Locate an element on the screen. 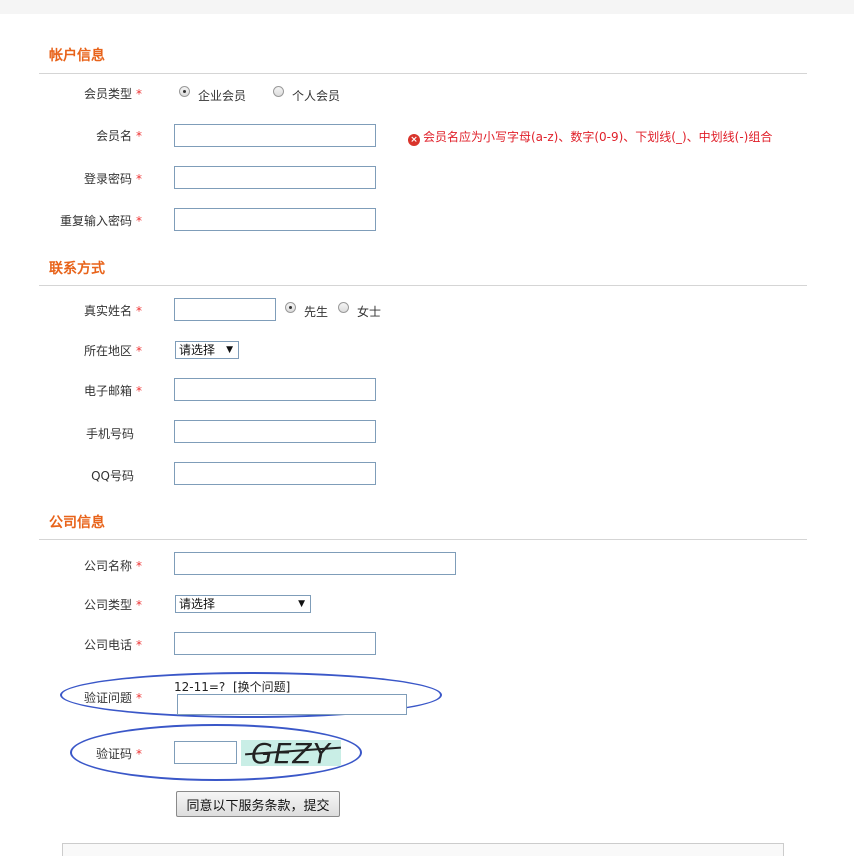 Image resolution: width=854 pixels, height=856 pixels. verify-question-text: 12-11=? [换个问题] is located at coordinates (232, 687).